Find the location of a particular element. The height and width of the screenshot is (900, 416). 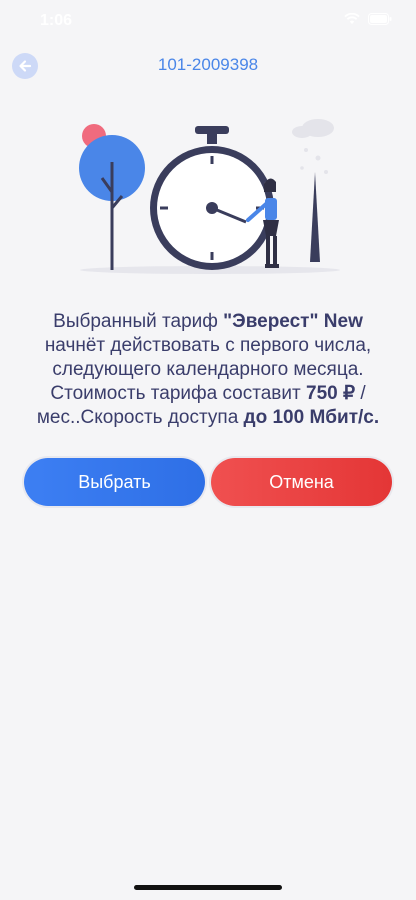

home-indicator is located at coordinates (208, 887).